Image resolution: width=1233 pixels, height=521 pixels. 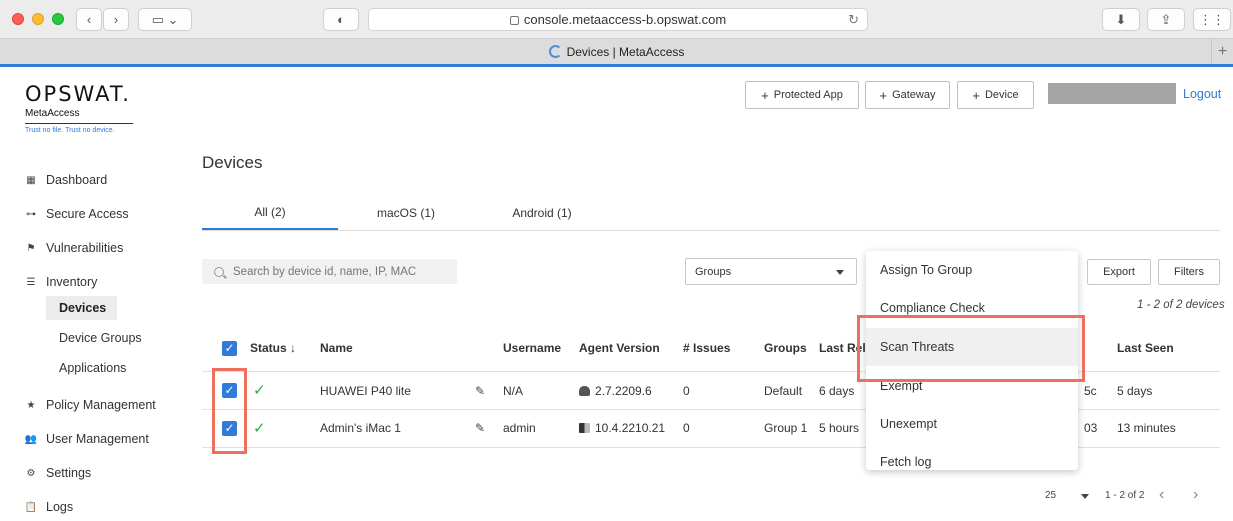 I want to click on column-header-username: Username, so click(x=532, y=348).